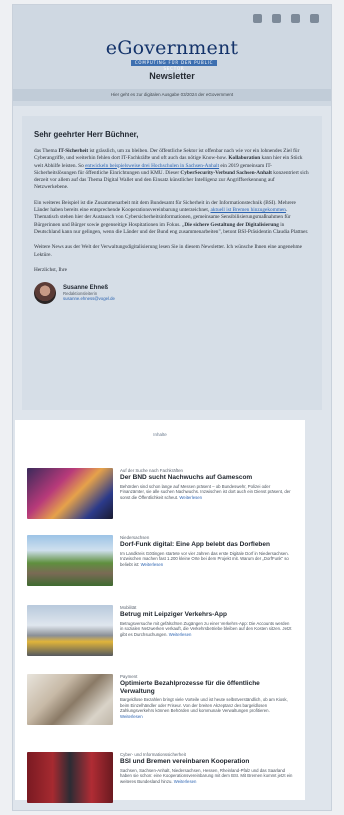  What do you see at coordinates (45, 293) in the screenshot?
I see `avatar` at bounding box center [45, 293].